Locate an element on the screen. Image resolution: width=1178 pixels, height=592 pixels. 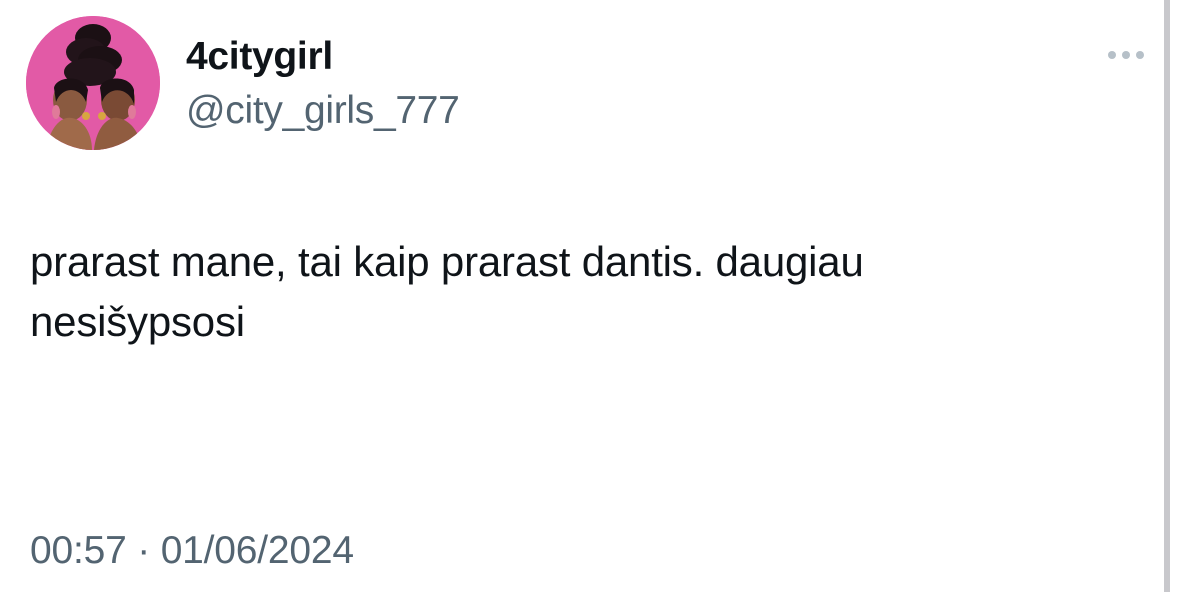
avatar is located at coordinates (93, 83).